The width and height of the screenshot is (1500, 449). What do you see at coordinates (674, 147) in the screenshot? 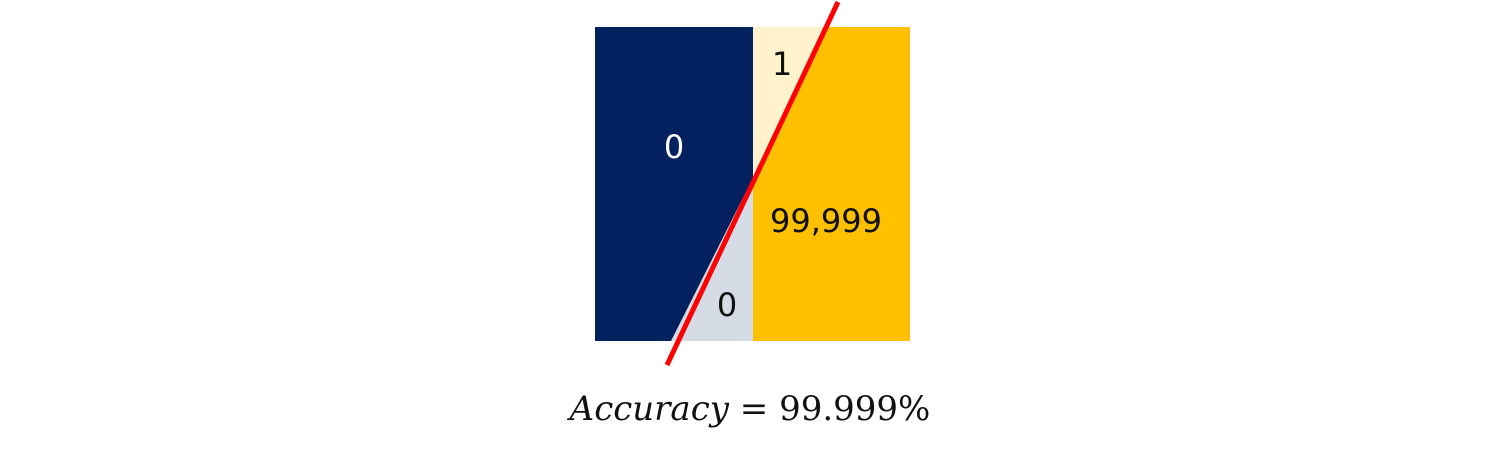
I see `true-negative-label: 0` at bounding box center [674, 147].